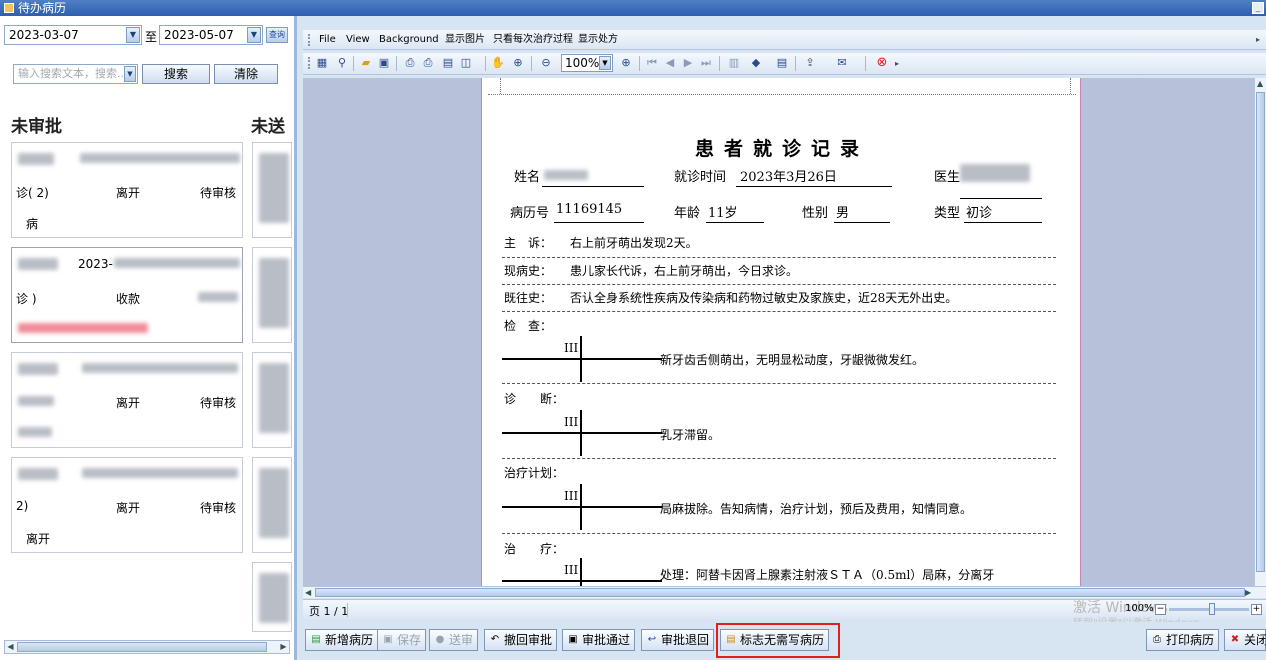  What do you see at coordinates (571, 422) in the screenshot?
I see `tooth-number: III` at bounding box center [571, 422].